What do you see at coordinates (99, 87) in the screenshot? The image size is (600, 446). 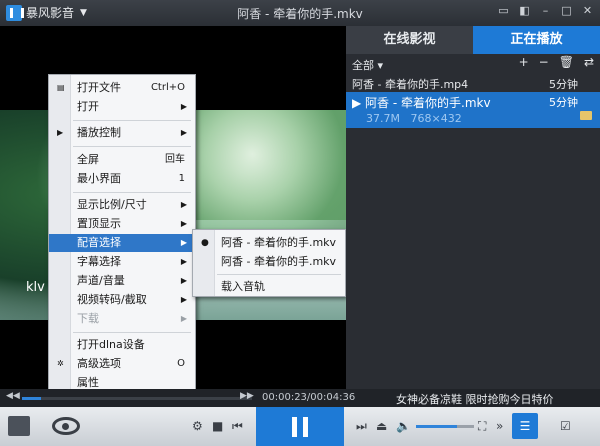 I see `menu-item-label: 打开文件` at bounding box center [99, 87].